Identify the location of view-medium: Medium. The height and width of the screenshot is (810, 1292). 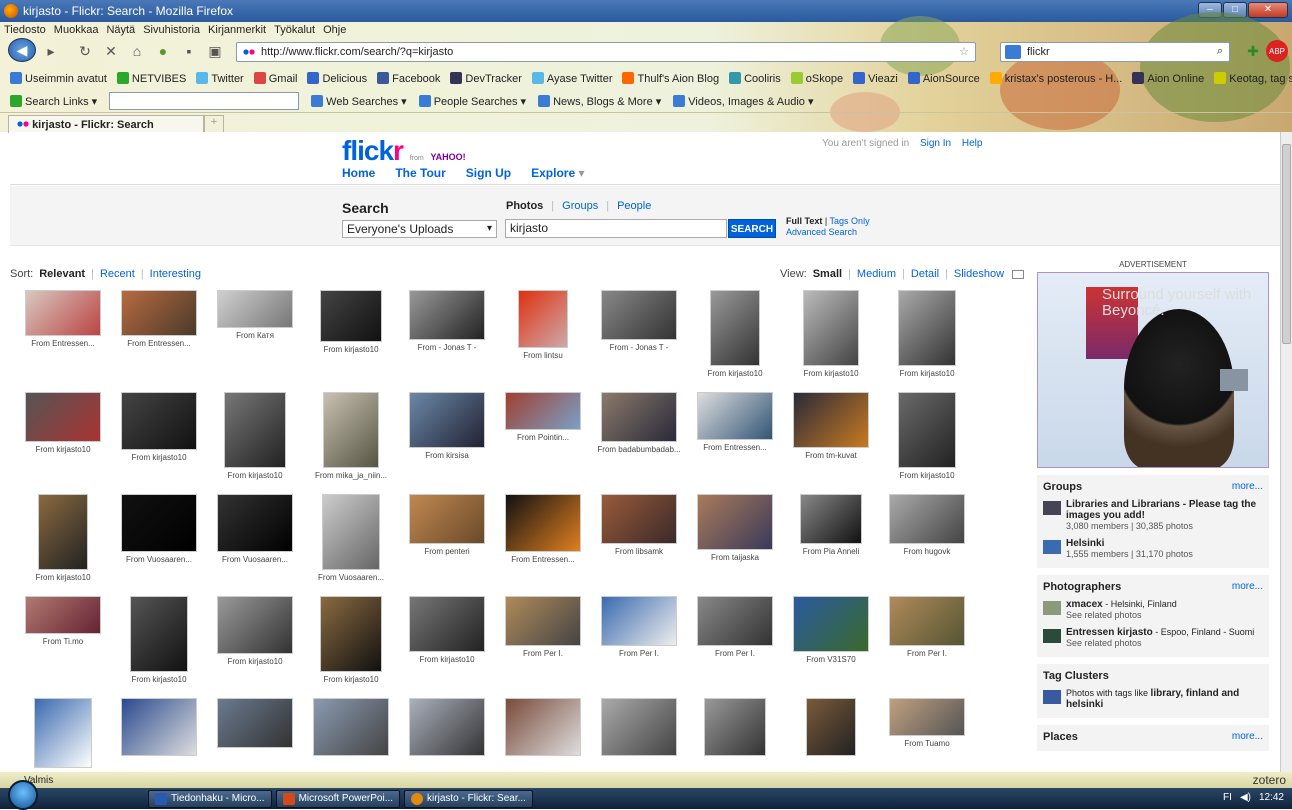
(876, 274).